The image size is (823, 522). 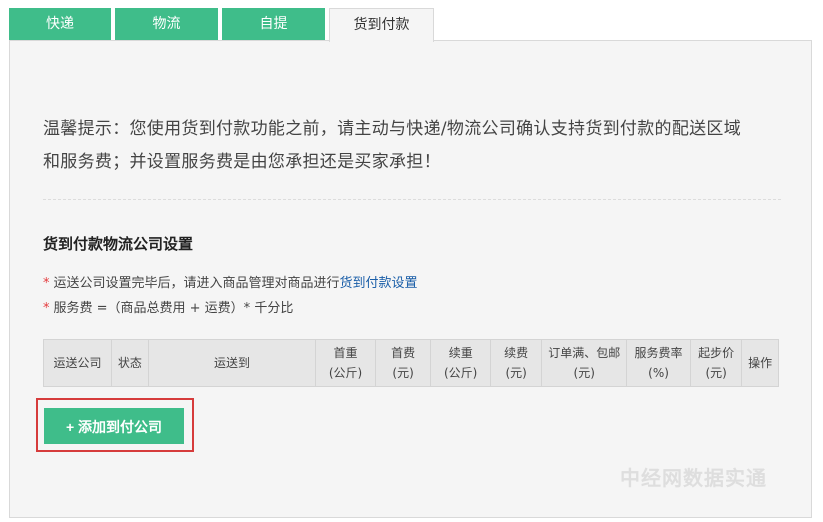 What do you see at coordinates (232, 363) in the screenshot?
I see `col-destination: 运送到` at bounding box center [232, 363].